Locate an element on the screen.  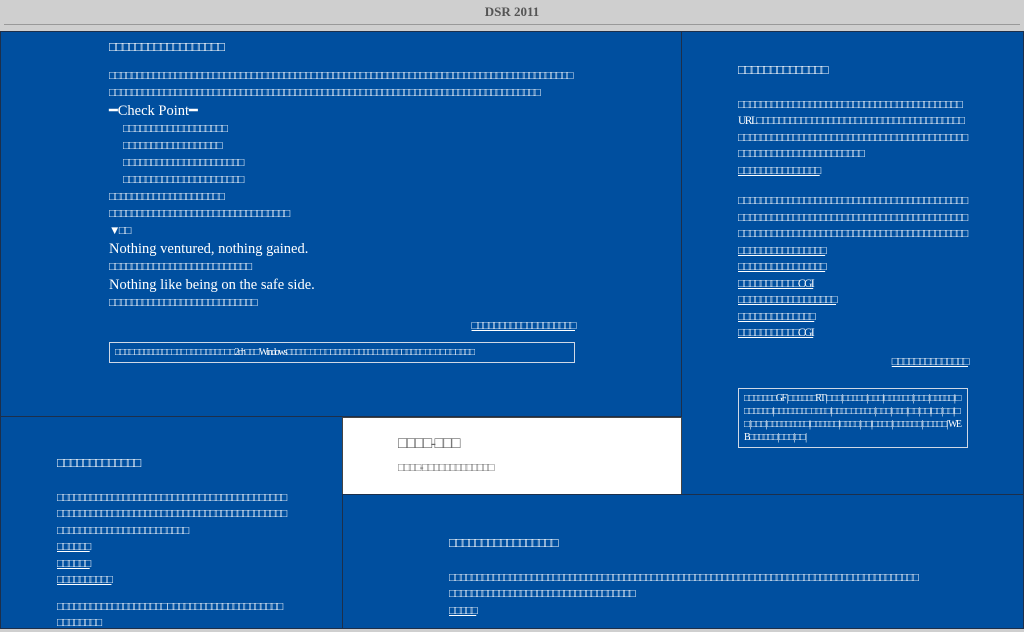
site-name: □□□□-□□□ is located at coordinates (429, 443).